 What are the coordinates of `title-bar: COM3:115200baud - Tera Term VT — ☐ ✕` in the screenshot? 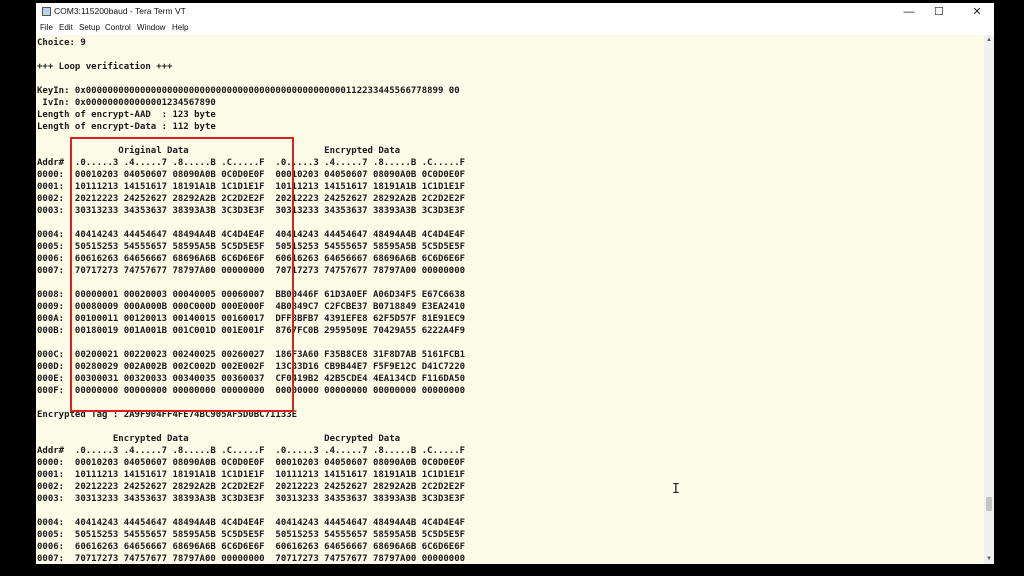 It's located at (515, 12).